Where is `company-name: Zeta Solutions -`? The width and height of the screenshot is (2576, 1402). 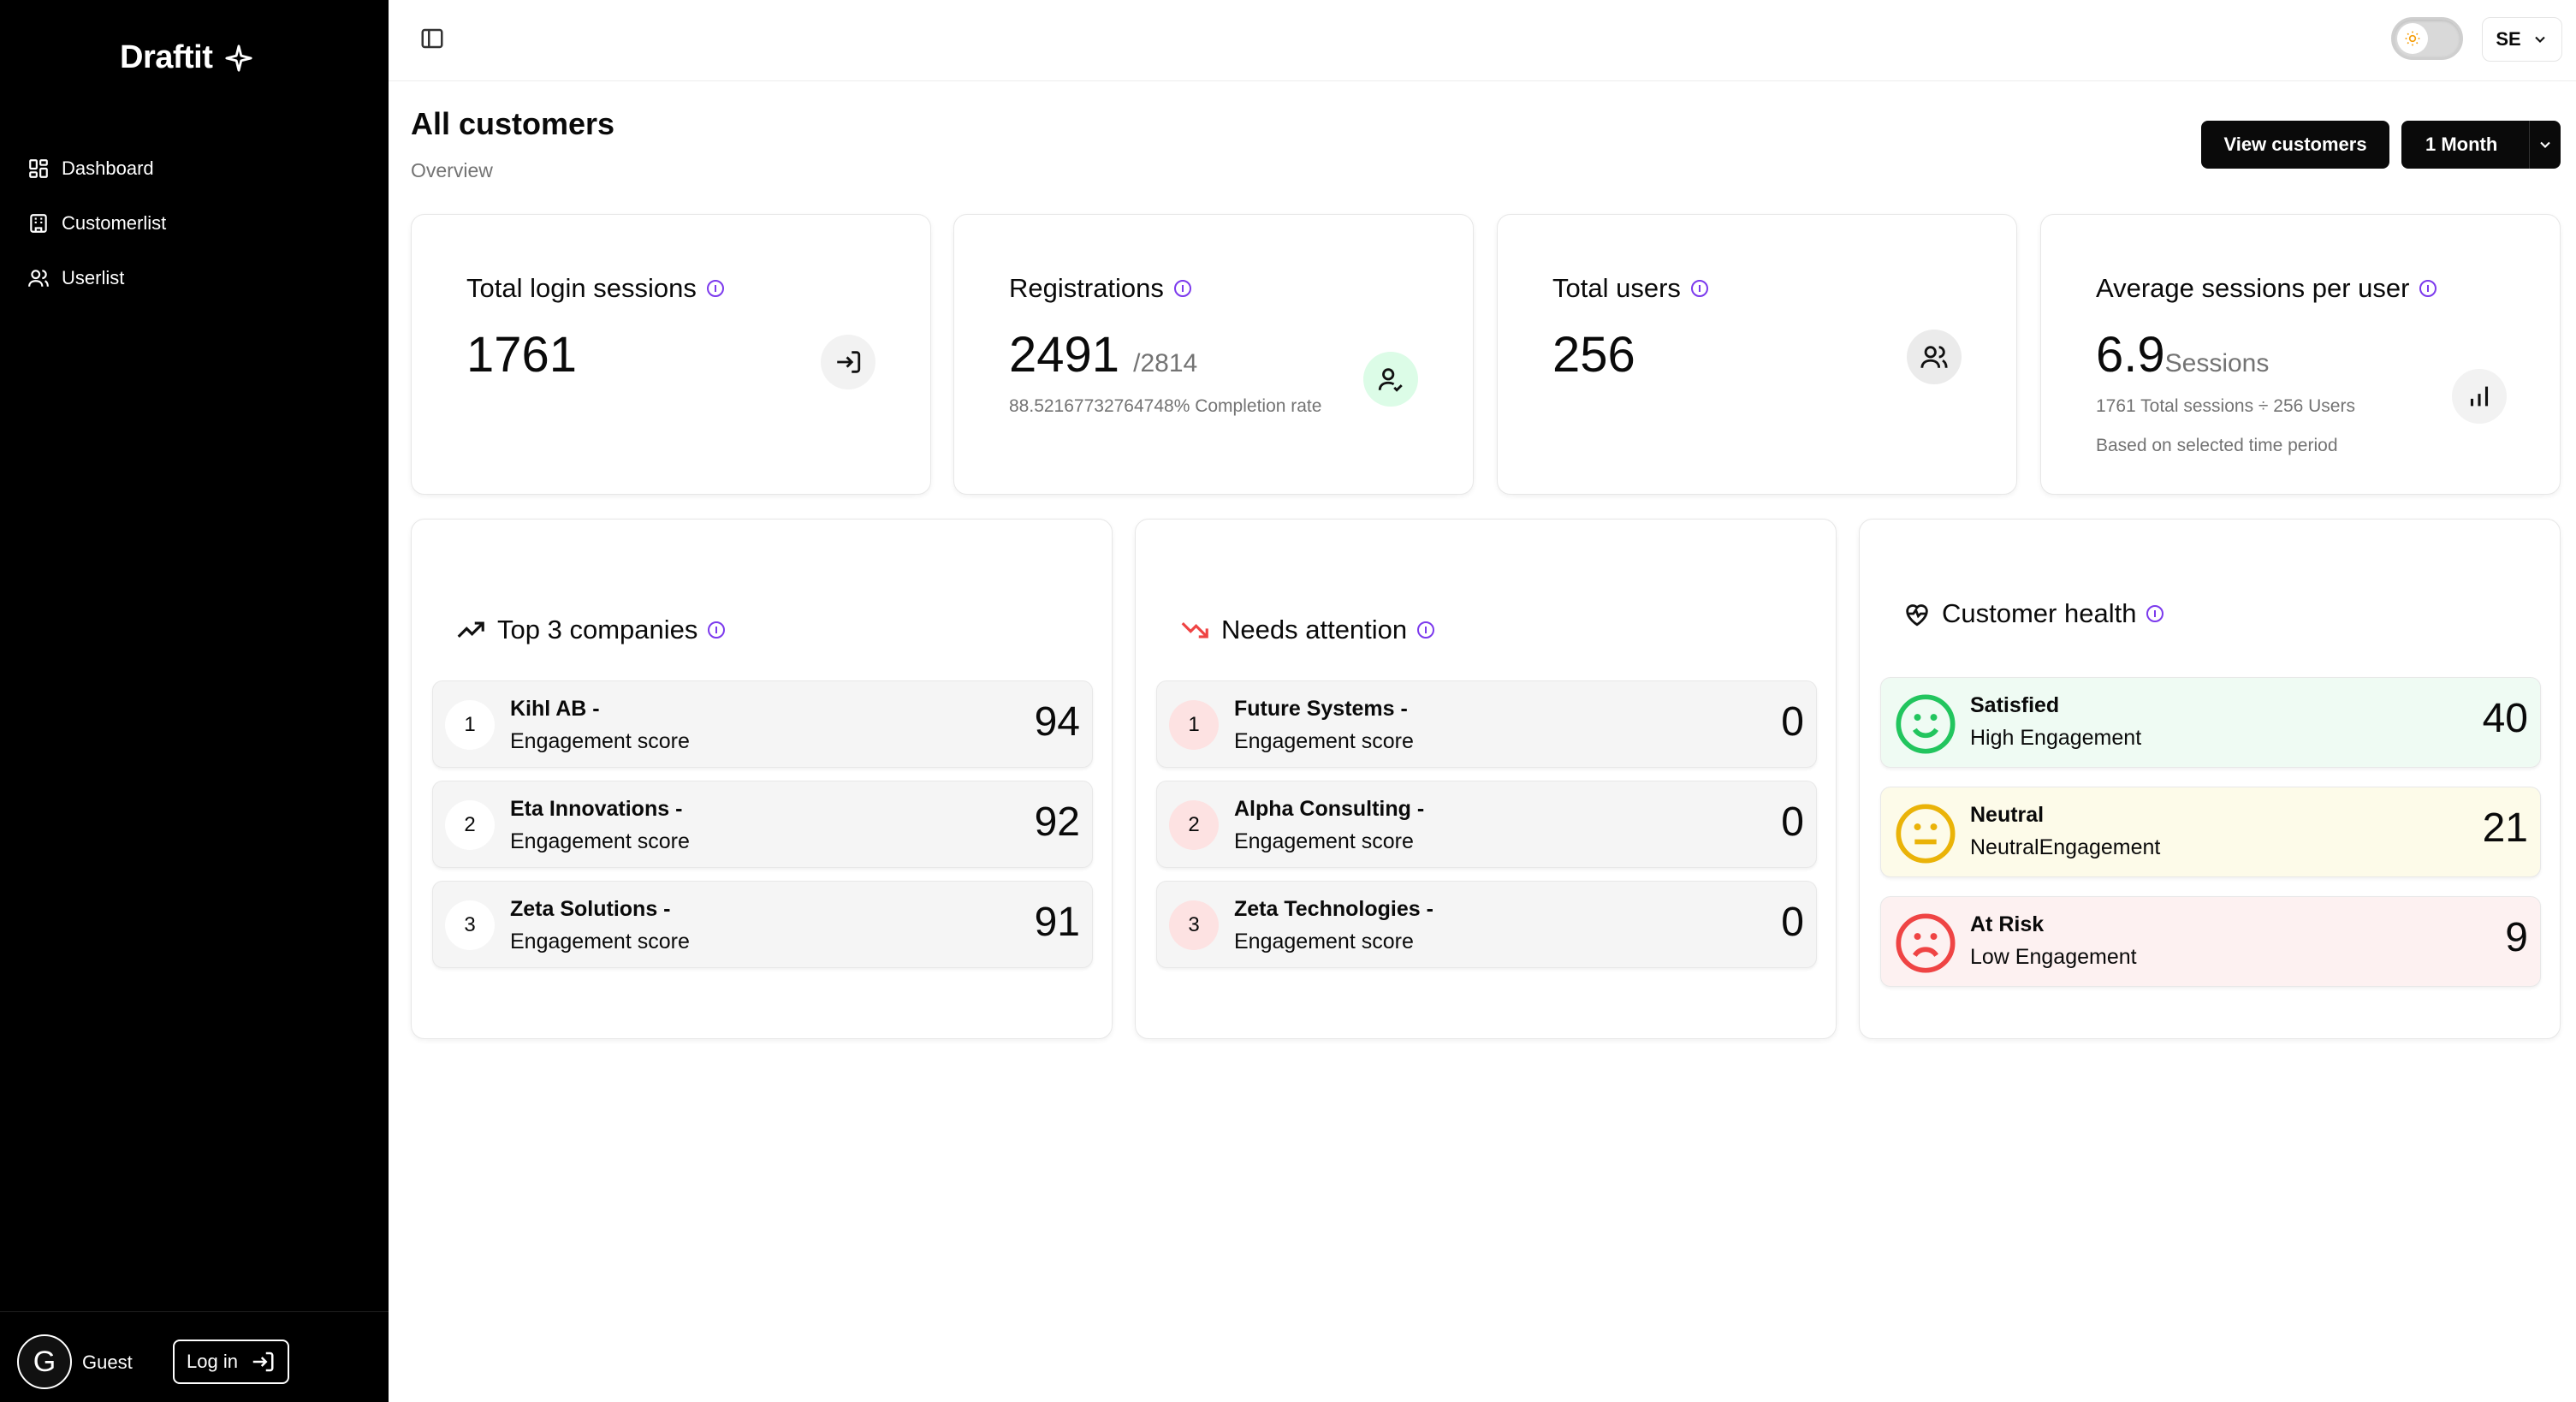 company-name: Zeta Solutions - is located at coordinates (590, 909).